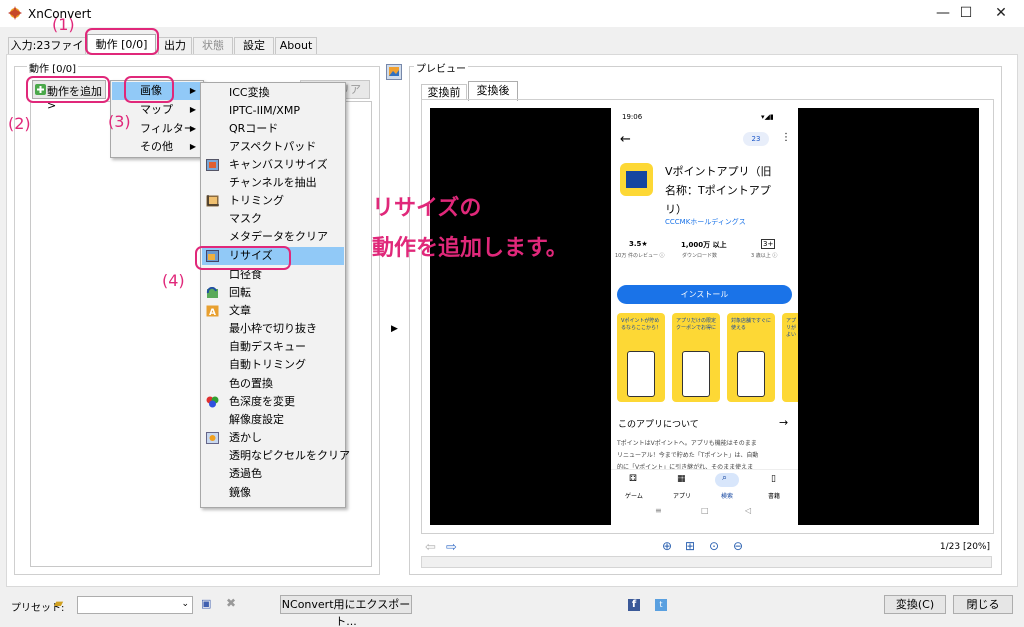 The image size is (1024, 627). I want to click on app-logo-icon, so click(15, 13).